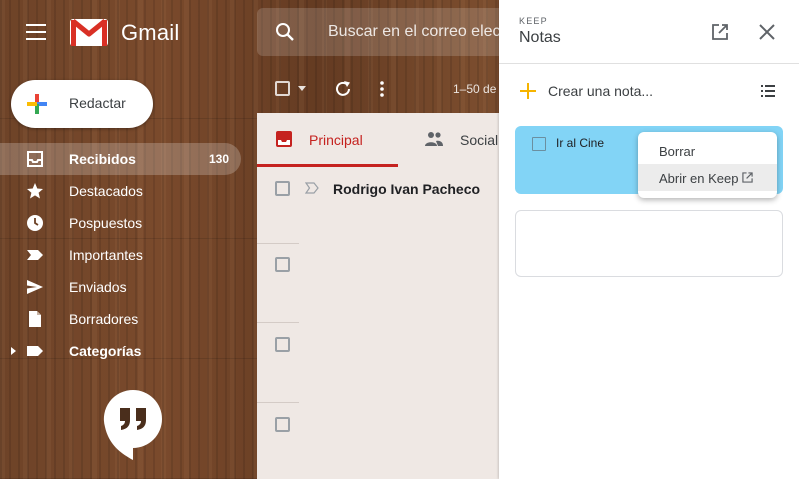 This screenshot has height=479, width=799. I want to click on header-divider, so click(649, 63).